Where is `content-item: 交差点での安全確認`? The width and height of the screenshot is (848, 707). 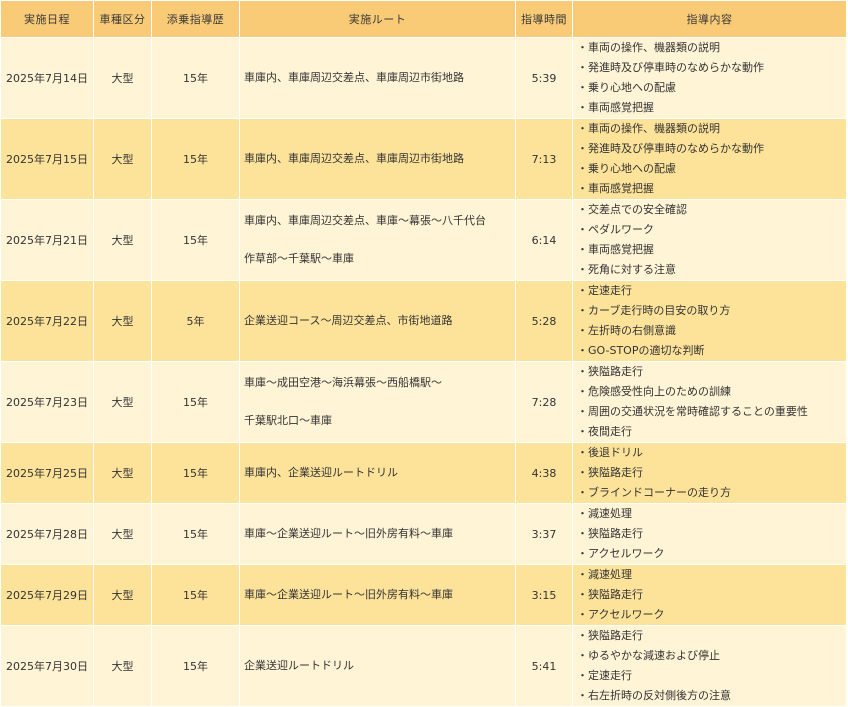
content-item: 交差点での安全確認 is located at coordinates (709, 211).